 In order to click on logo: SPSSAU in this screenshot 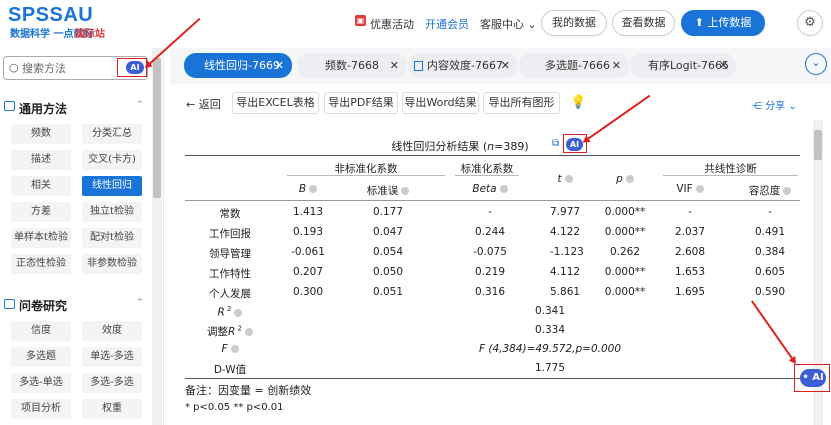, I will do `click(50, 15)`.